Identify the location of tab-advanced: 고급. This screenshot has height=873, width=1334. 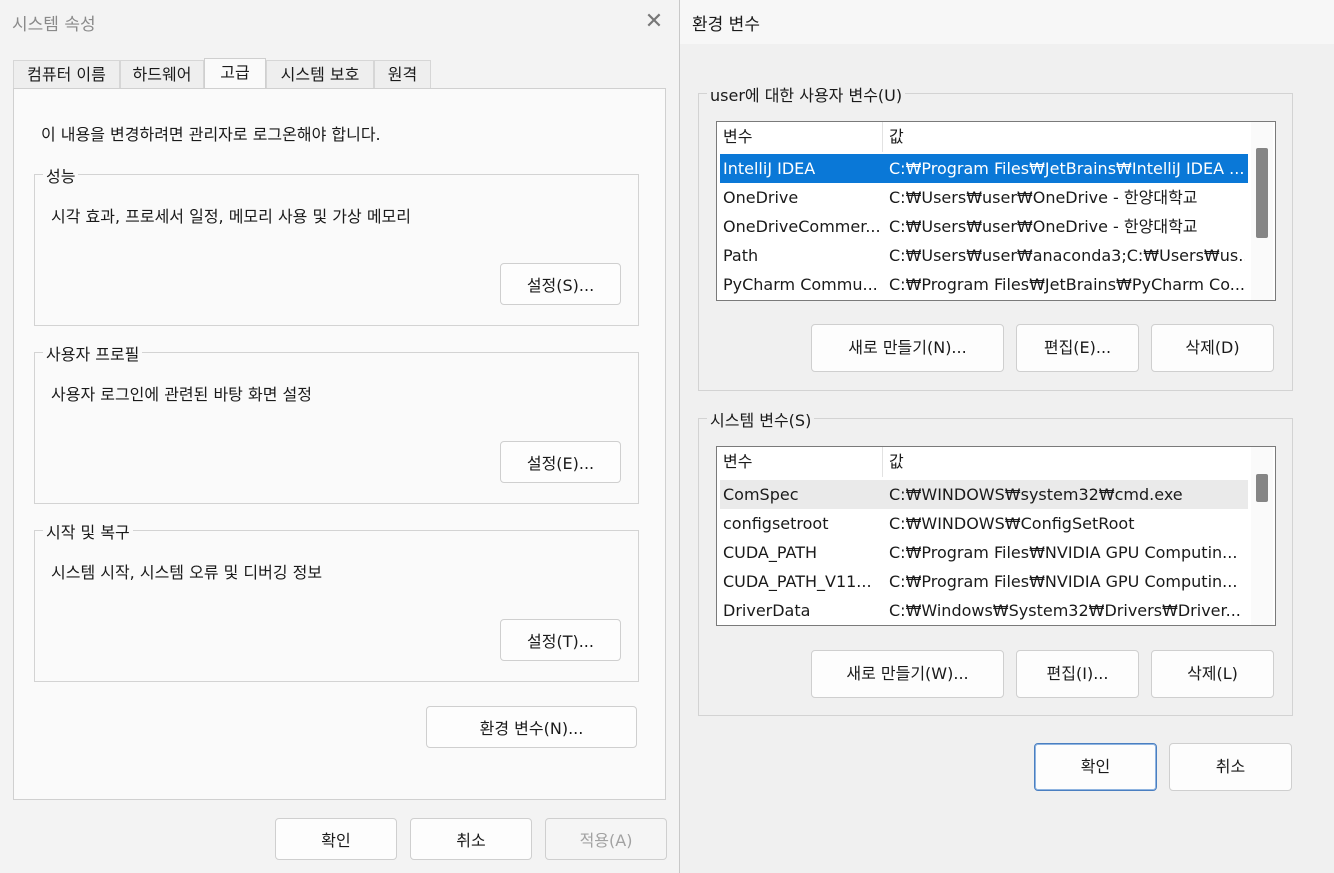
(235, 73).